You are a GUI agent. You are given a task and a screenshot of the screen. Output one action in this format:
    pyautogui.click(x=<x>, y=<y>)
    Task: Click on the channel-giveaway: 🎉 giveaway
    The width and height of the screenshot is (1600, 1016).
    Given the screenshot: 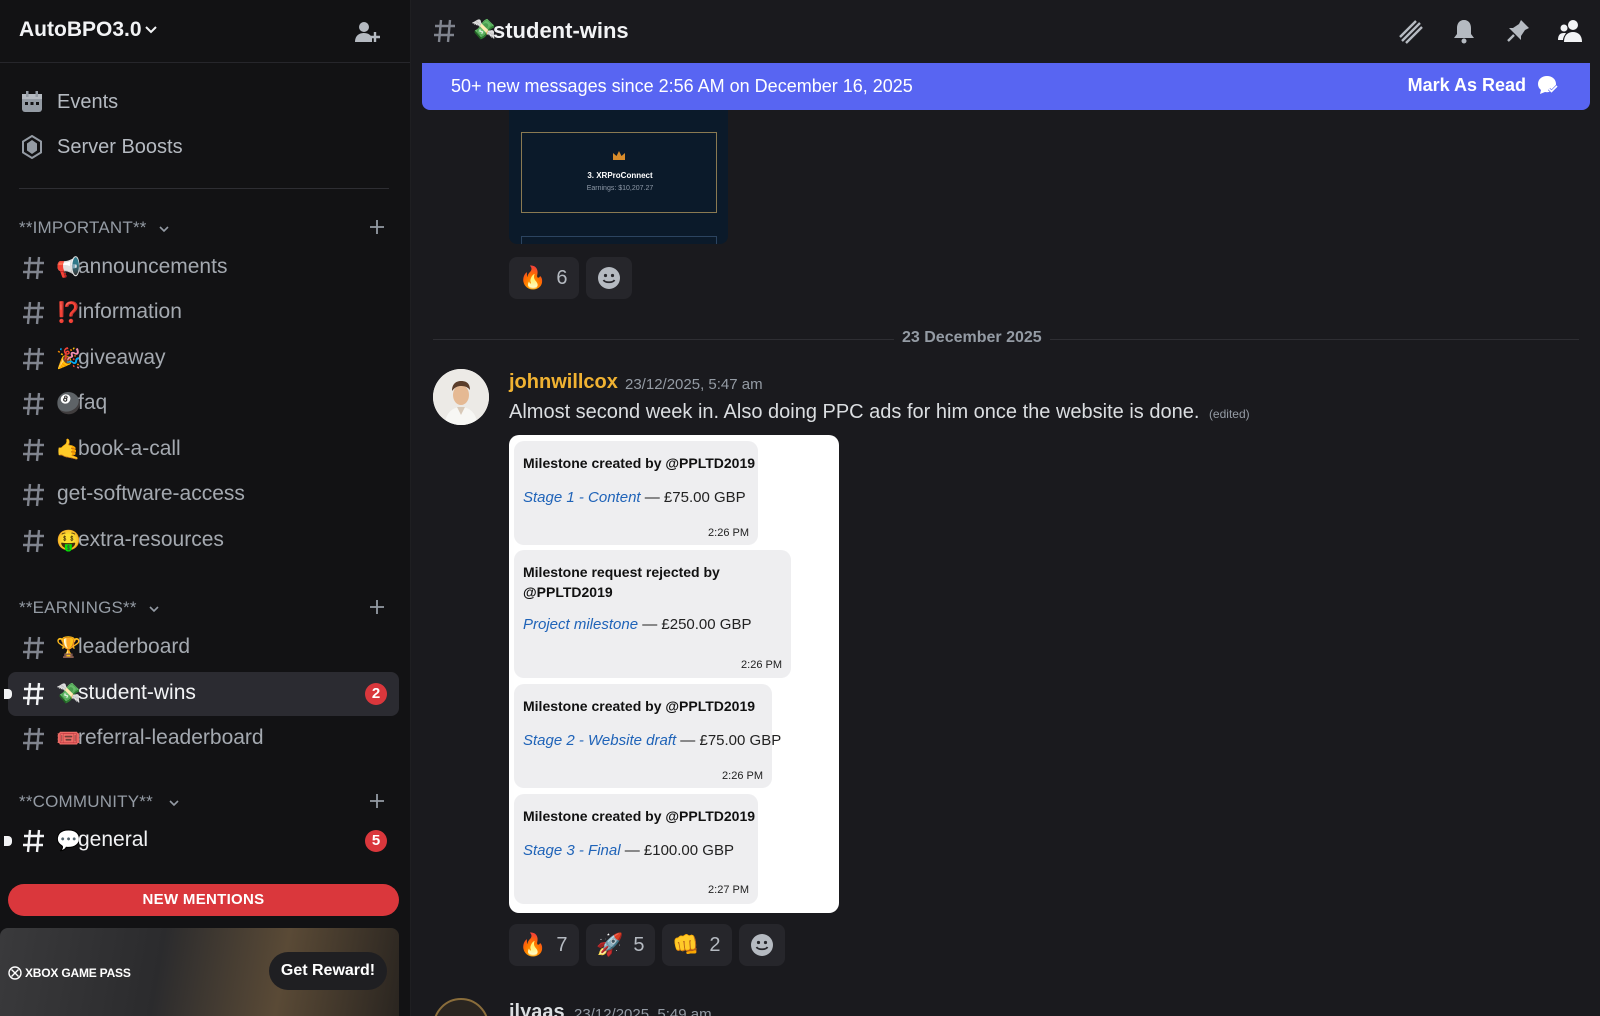 What is the action you would take?
    pyautogui.click(x=203, y=359)
    